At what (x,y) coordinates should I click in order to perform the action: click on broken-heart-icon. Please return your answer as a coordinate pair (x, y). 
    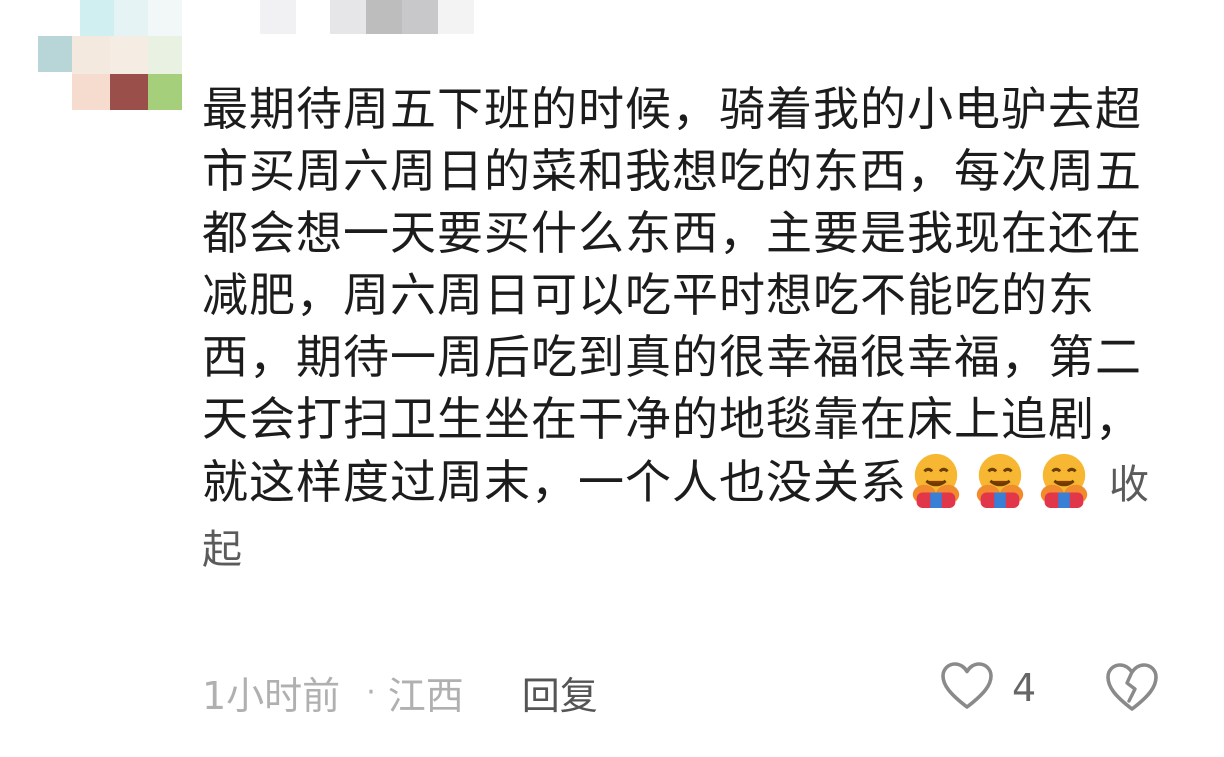
    Looking at the image, I should click on (1132, 690).